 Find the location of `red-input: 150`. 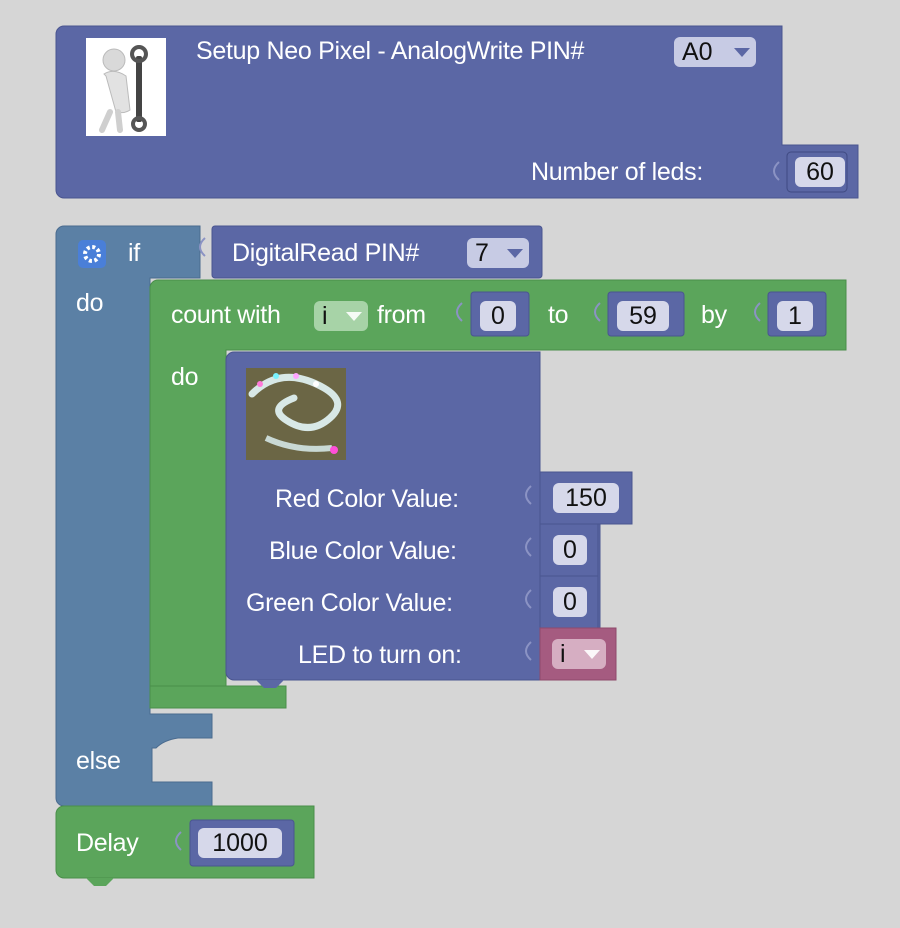

red-input: 150 is located at coordinates (586, 498).